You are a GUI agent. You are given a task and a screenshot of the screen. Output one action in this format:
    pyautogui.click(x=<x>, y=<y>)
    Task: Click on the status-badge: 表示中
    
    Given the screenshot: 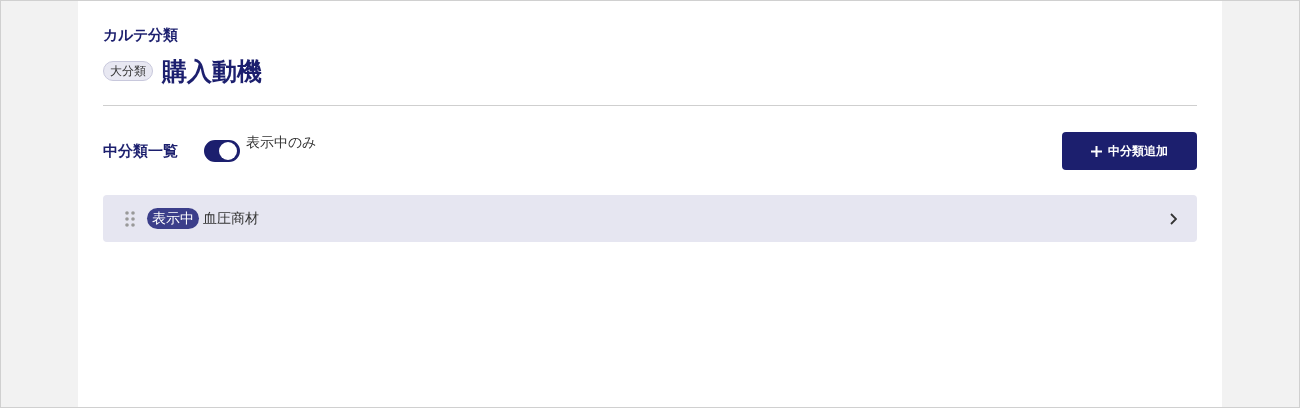 What is the action you would take?
    pyautogui.click(x=173, y=218)
    